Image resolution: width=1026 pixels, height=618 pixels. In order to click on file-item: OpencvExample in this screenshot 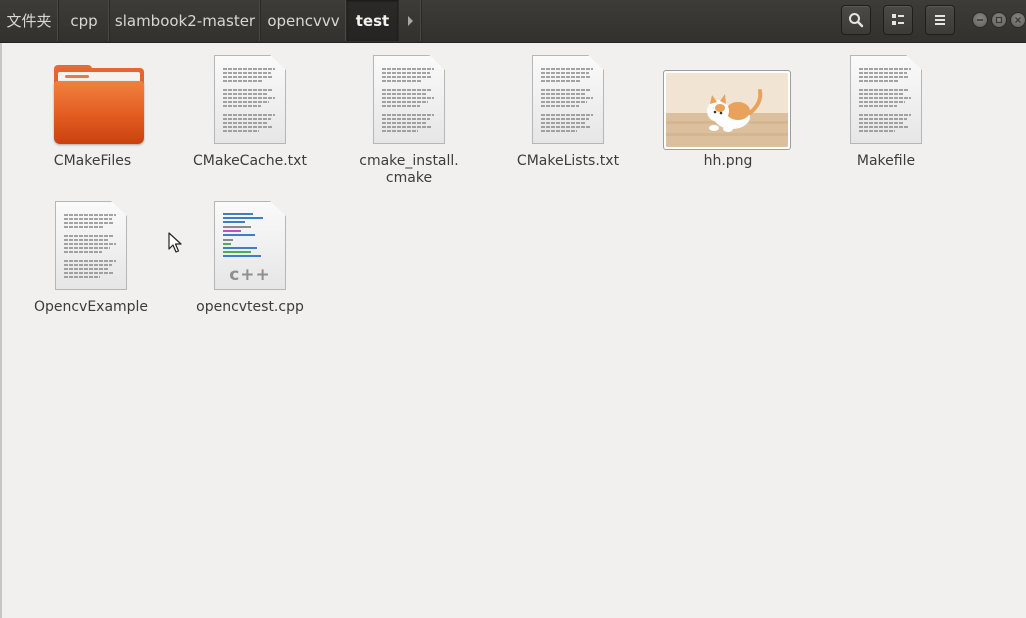, I will do `click(91, 252)`.